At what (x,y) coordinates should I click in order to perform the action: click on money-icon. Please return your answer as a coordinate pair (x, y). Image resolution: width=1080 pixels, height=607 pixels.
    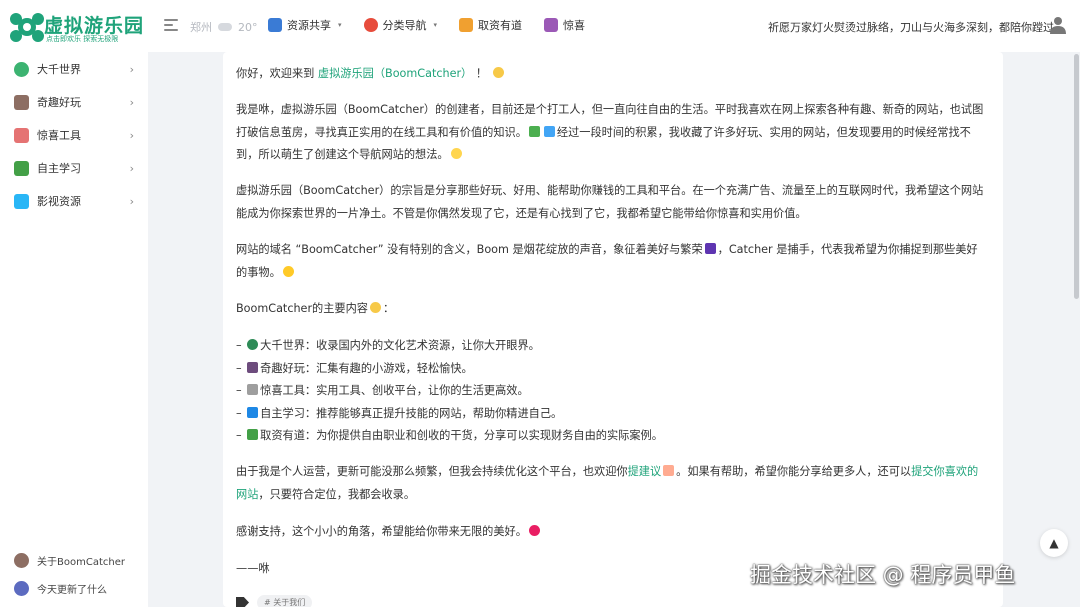
    Looking at the image, I should click on (253, 434).